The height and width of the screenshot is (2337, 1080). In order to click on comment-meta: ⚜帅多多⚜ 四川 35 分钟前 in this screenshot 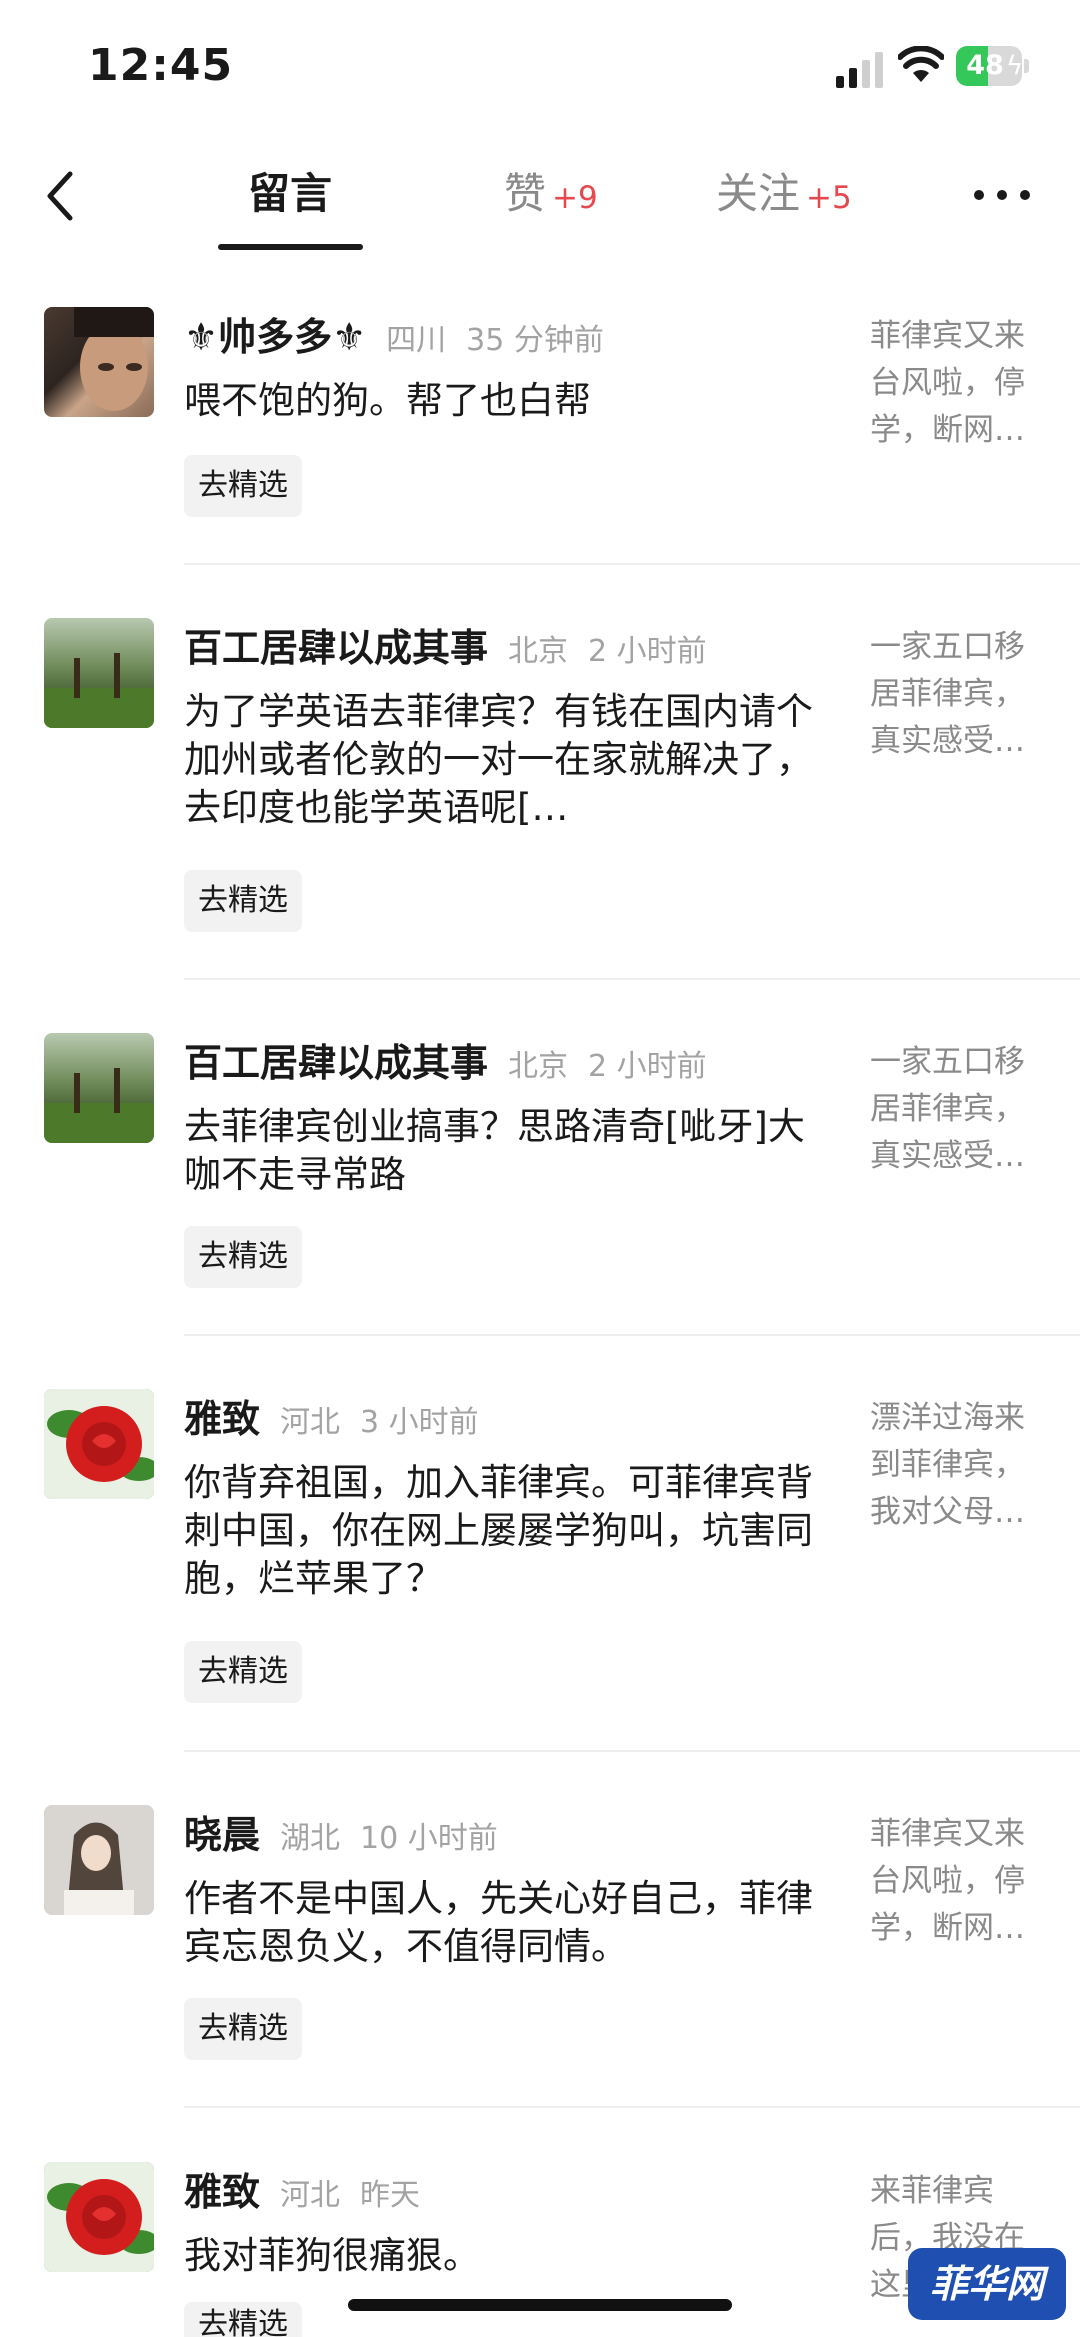, I will do `click(394, 337)`.